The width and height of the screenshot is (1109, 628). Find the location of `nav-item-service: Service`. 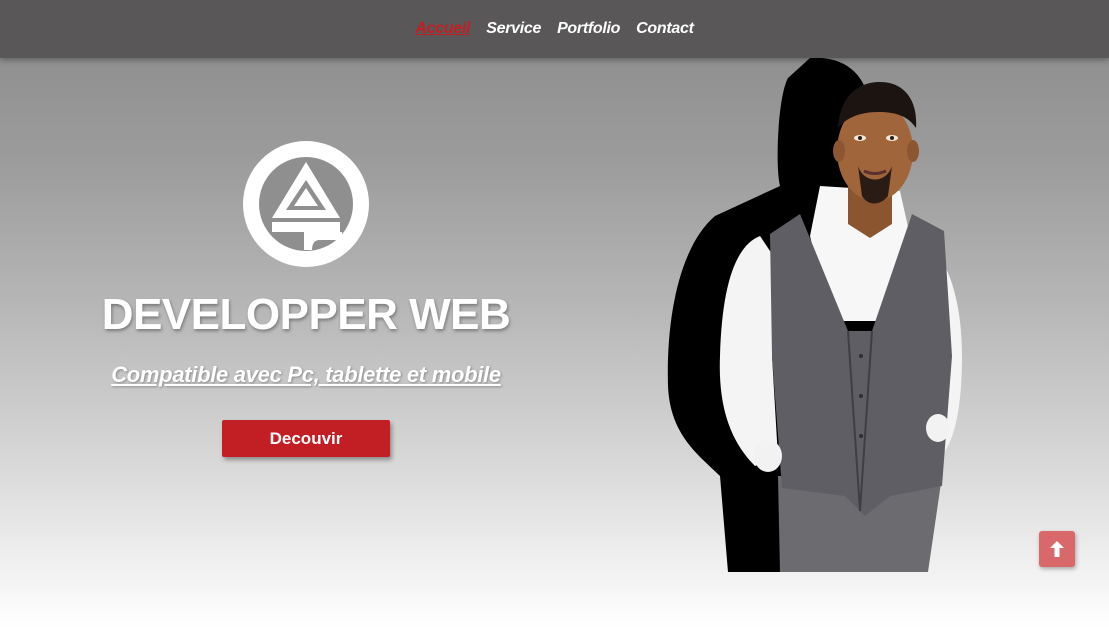

nav-item-service: Service is located at coordinates (513, 29).